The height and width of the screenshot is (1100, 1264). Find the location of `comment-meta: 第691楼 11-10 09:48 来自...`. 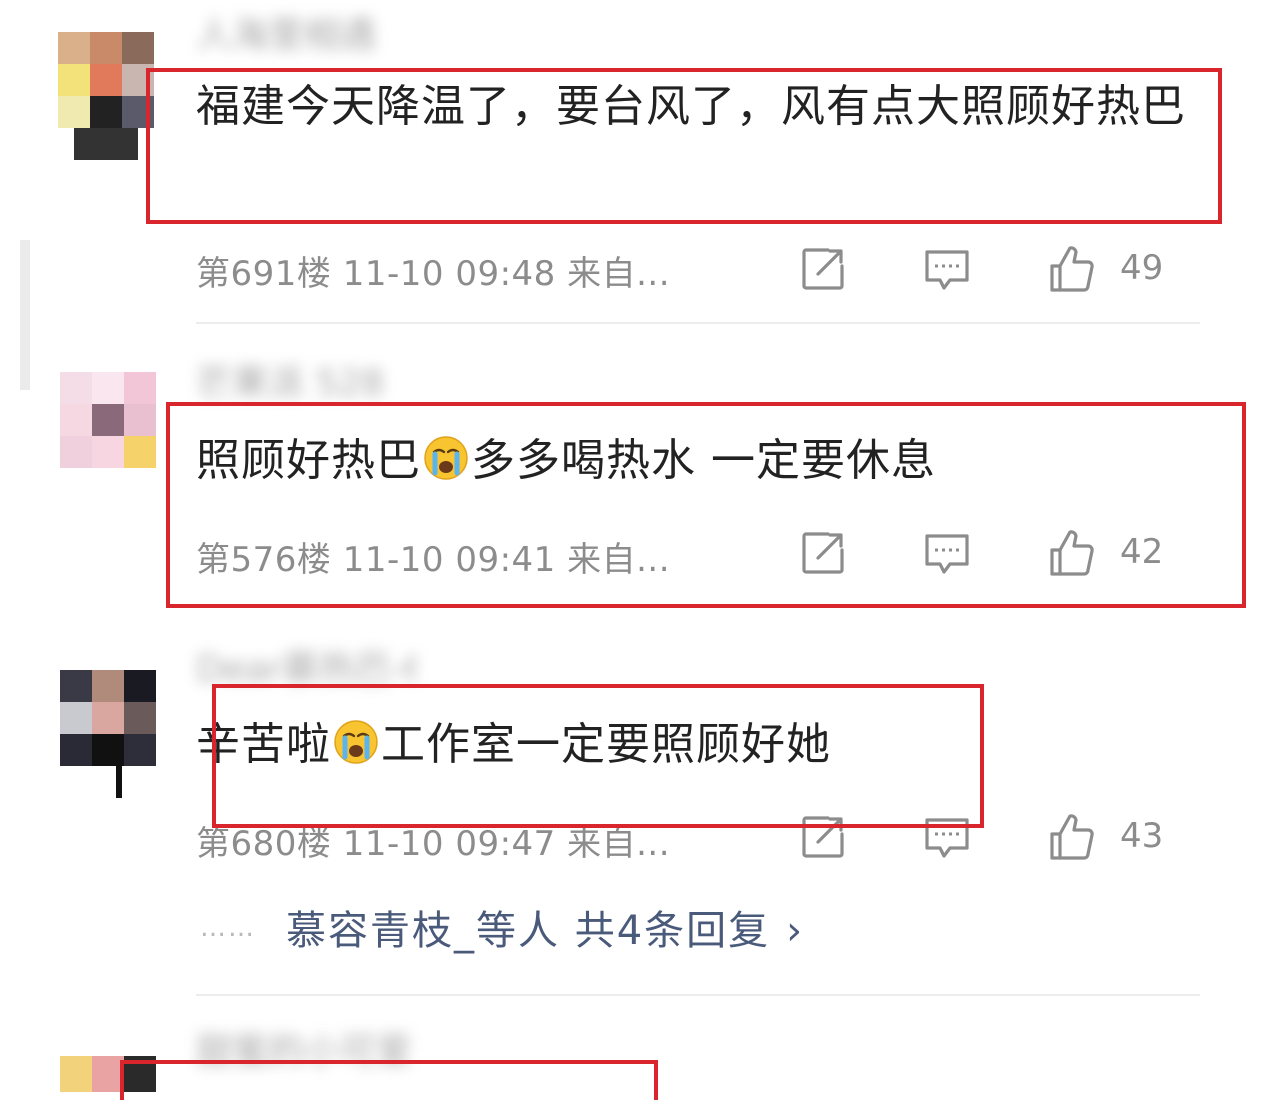

comment-meta: 第691楼 11-10 09:48 来自... is located at coordinates (433, 270).